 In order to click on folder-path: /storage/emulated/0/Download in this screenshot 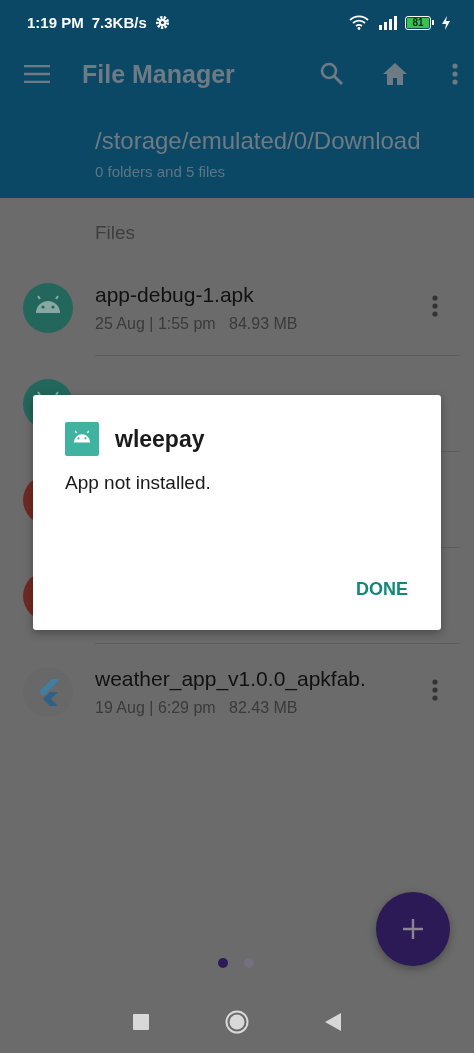, I will do `click(258, 141)`.